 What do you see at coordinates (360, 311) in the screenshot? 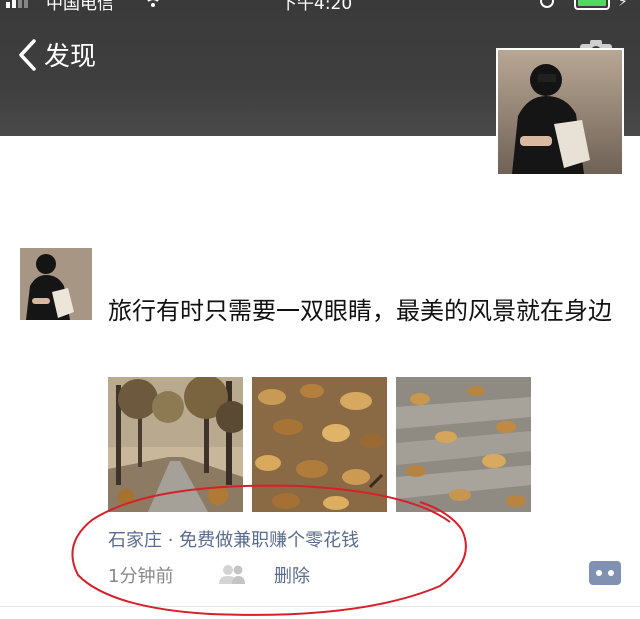
I see `post-text: 旅行有时只需要一双眼睛，最美的风景就在身边` at bounding box center [360, 311].